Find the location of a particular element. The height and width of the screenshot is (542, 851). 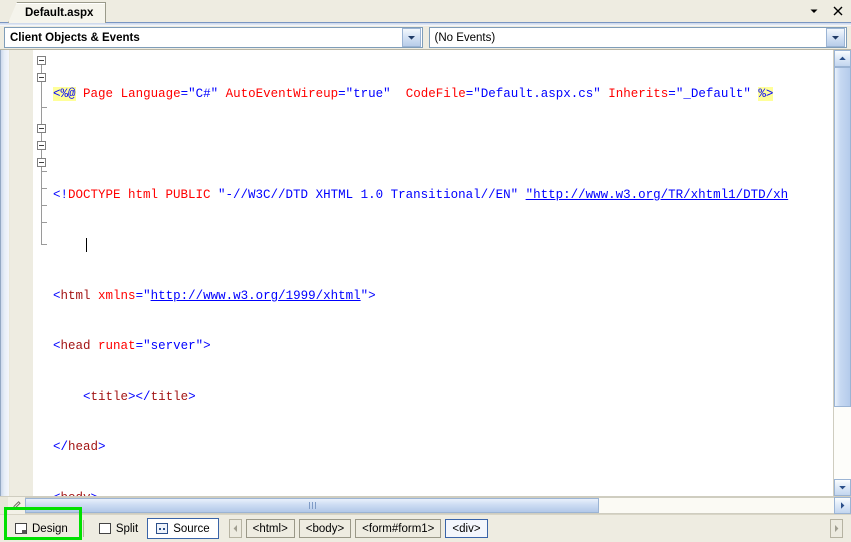

horizontal-scroll-thumb is located at coordinates (312, 505).